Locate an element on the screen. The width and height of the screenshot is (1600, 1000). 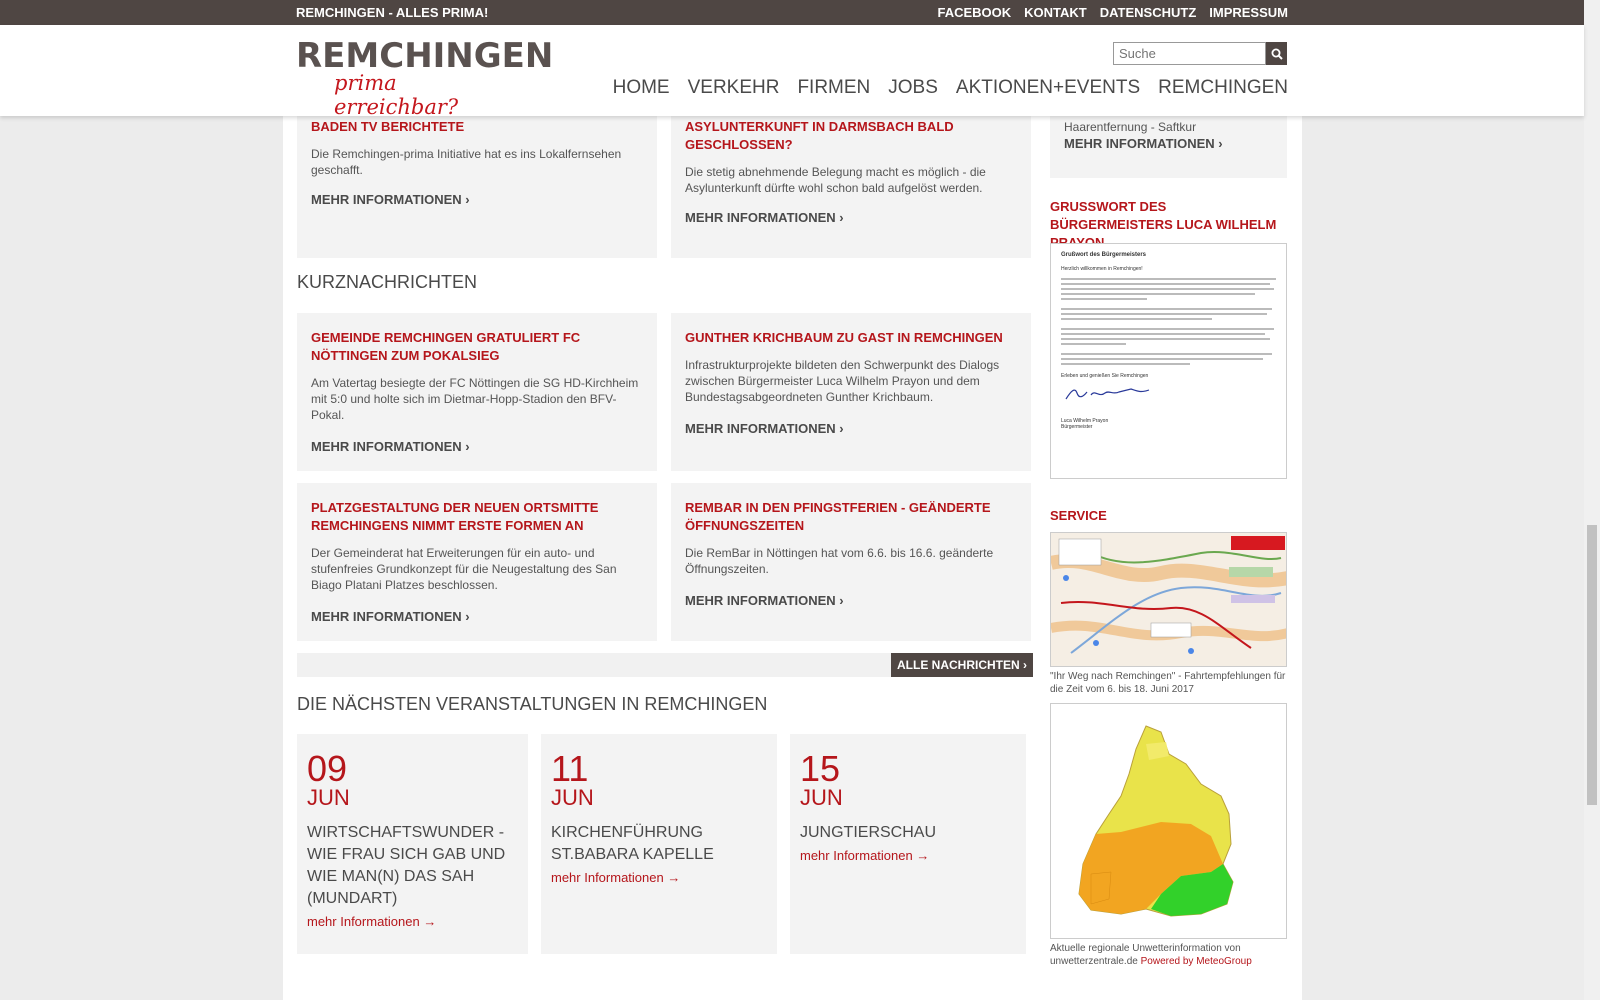
search-button is located at coordinates (1276, 53).